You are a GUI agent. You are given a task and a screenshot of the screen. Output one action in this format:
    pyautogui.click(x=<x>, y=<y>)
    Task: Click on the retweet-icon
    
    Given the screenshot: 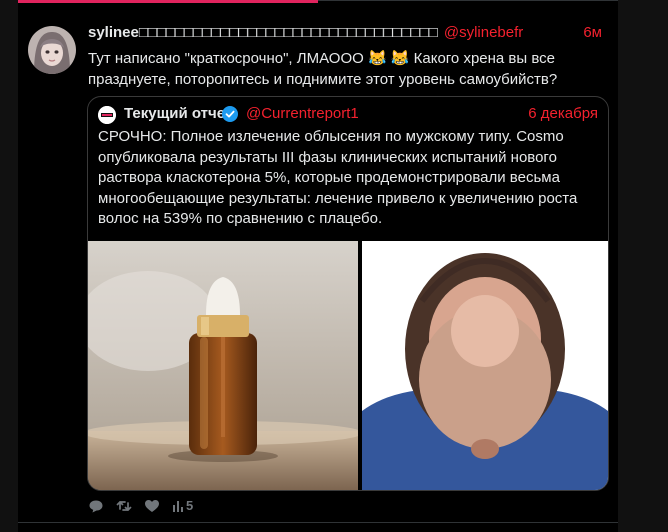 What is the action you would take?
    pyautogui.click(x=124, y=506)
    